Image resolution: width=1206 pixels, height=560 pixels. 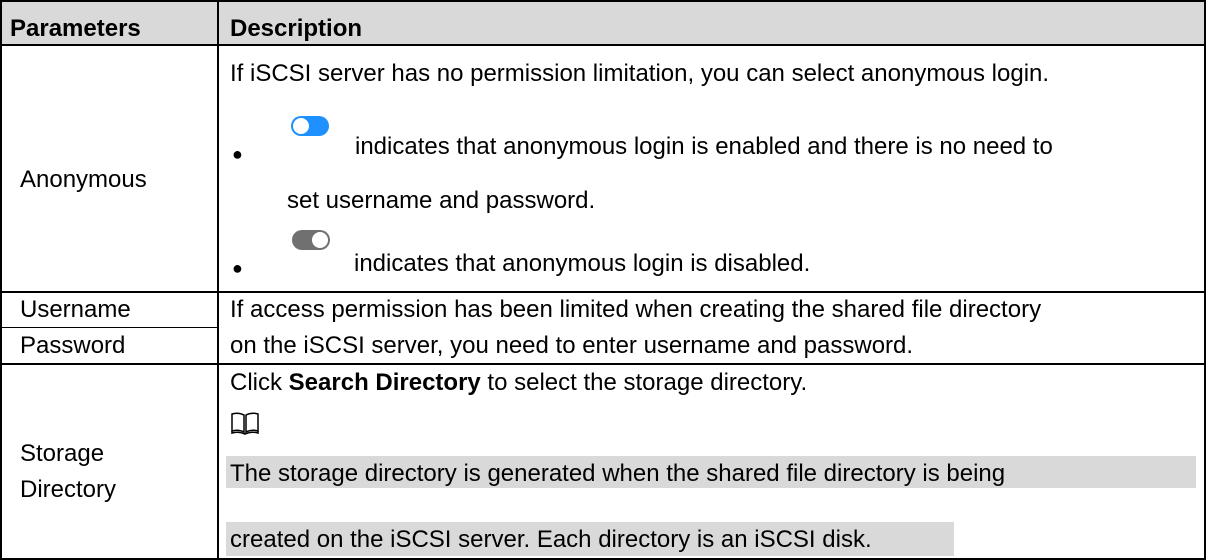 What do you see at coordinates (68, 489) in the screenshot?
I see `param-storage-line2: Directory` at bounding box center [68, 489].